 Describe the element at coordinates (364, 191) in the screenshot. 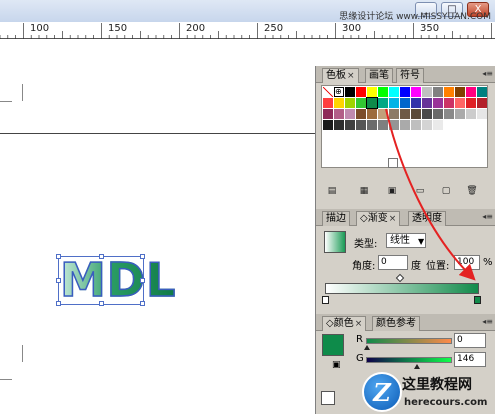

I see `show-swatch-kinds-icon: ▦` at that location.